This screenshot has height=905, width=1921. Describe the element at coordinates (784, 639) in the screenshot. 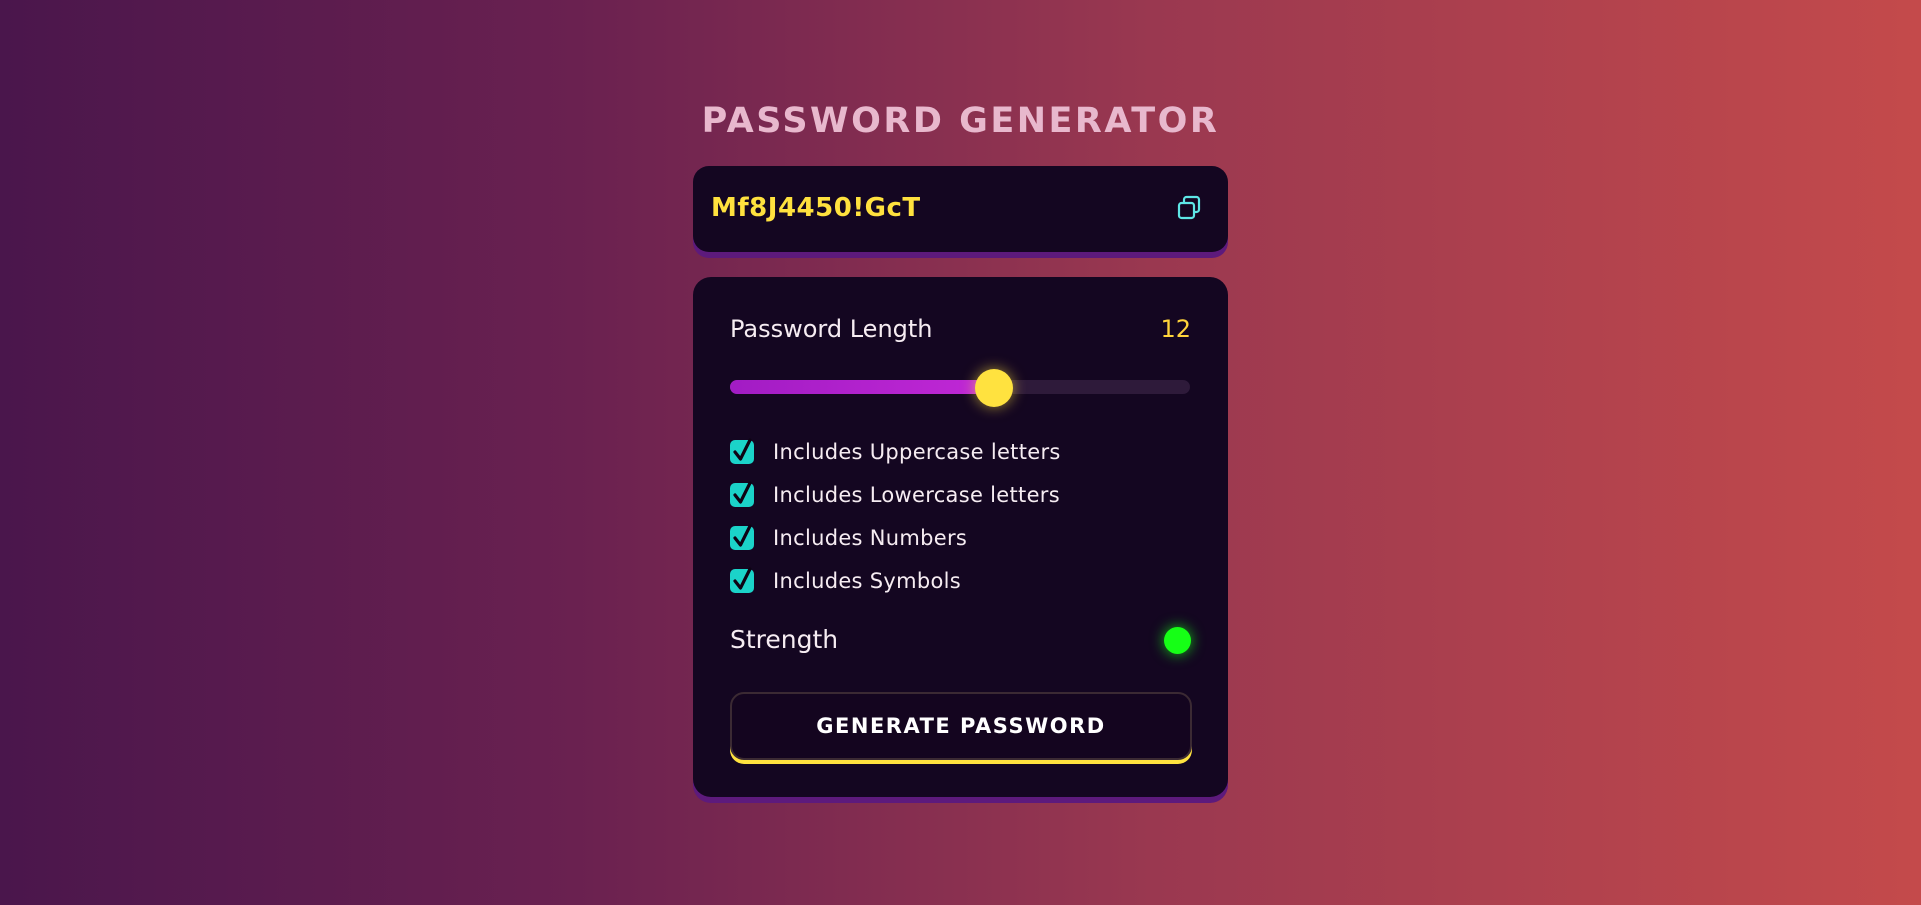

I see `strength-label: Strength` at that location.